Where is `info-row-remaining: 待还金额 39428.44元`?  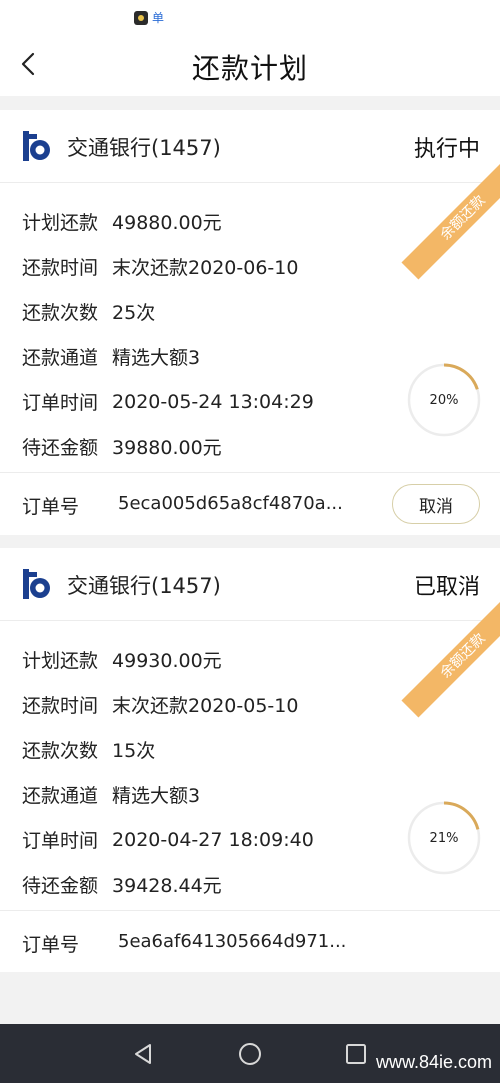
info-row-remaining: 待还金额 39428.44元 is located at coordinates (168, 884).